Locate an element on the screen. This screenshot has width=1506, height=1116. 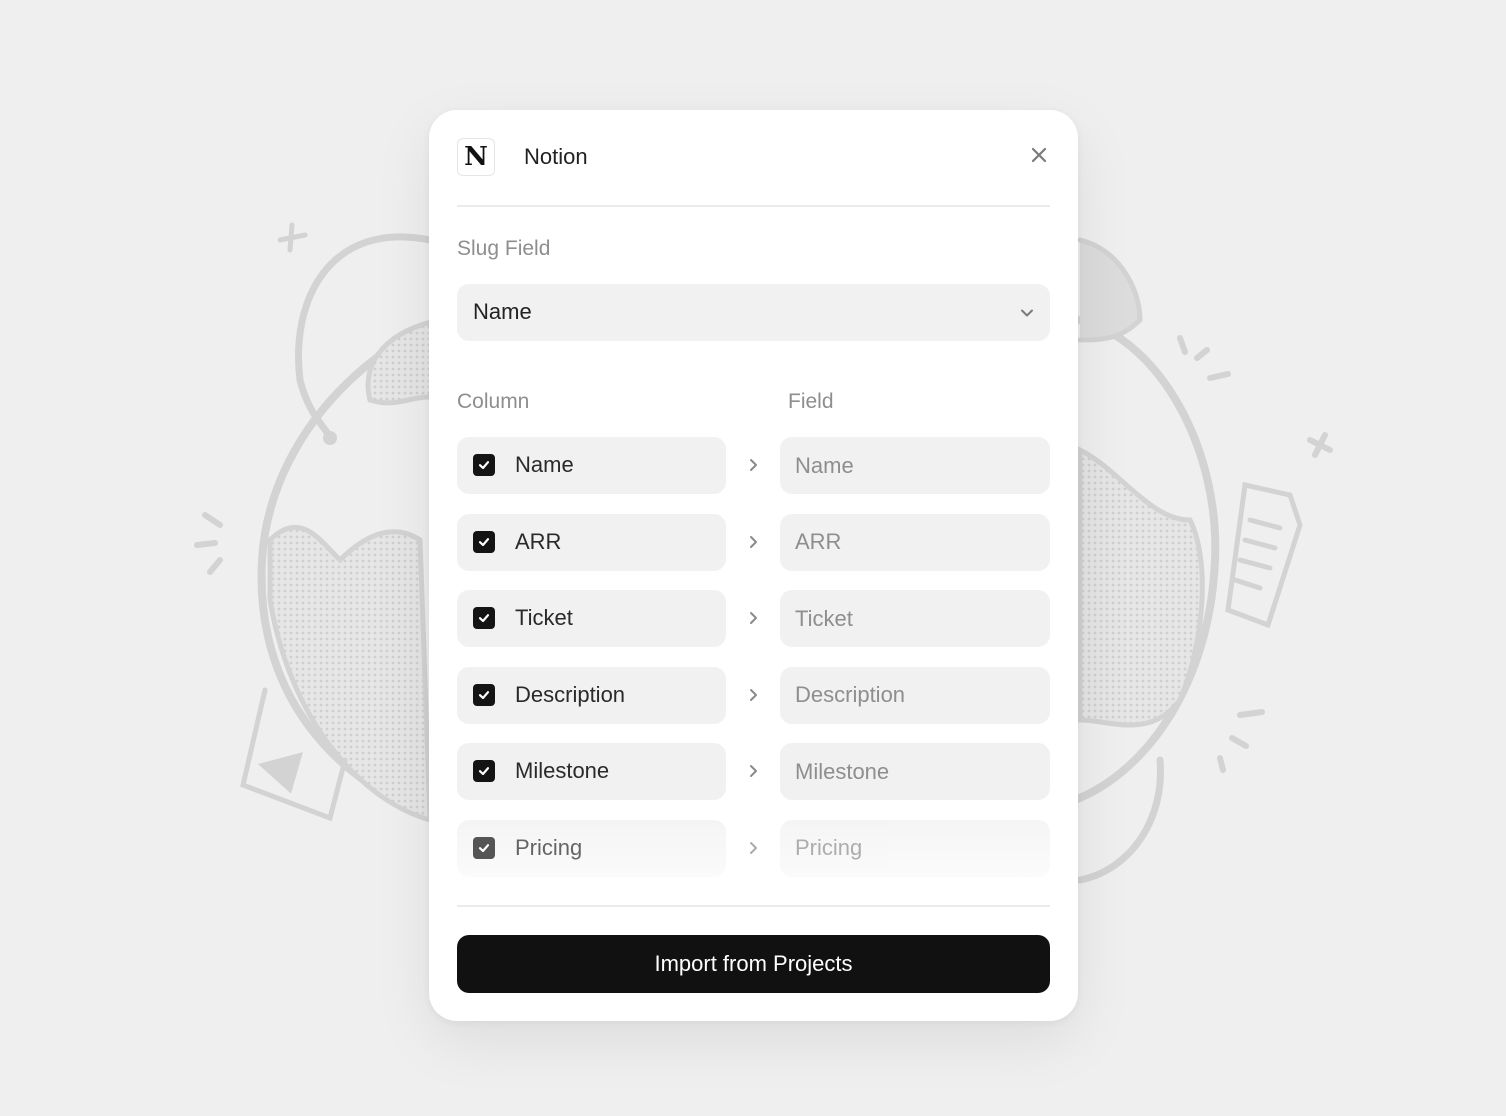
column-name: Milestone is located at coordinates (562, 770).